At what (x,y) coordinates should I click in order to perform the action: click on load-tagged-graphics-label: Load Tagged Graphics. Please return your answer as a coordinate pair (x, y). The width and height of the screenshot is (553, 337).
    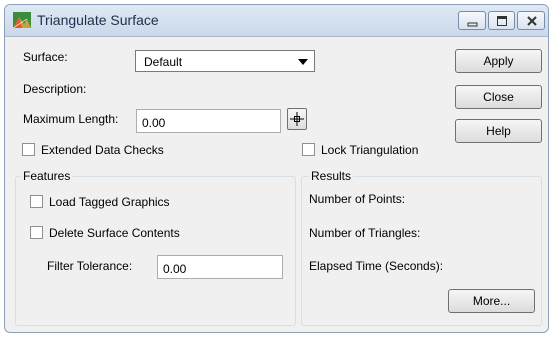
    Looking at the image, I should click on (109, 202).